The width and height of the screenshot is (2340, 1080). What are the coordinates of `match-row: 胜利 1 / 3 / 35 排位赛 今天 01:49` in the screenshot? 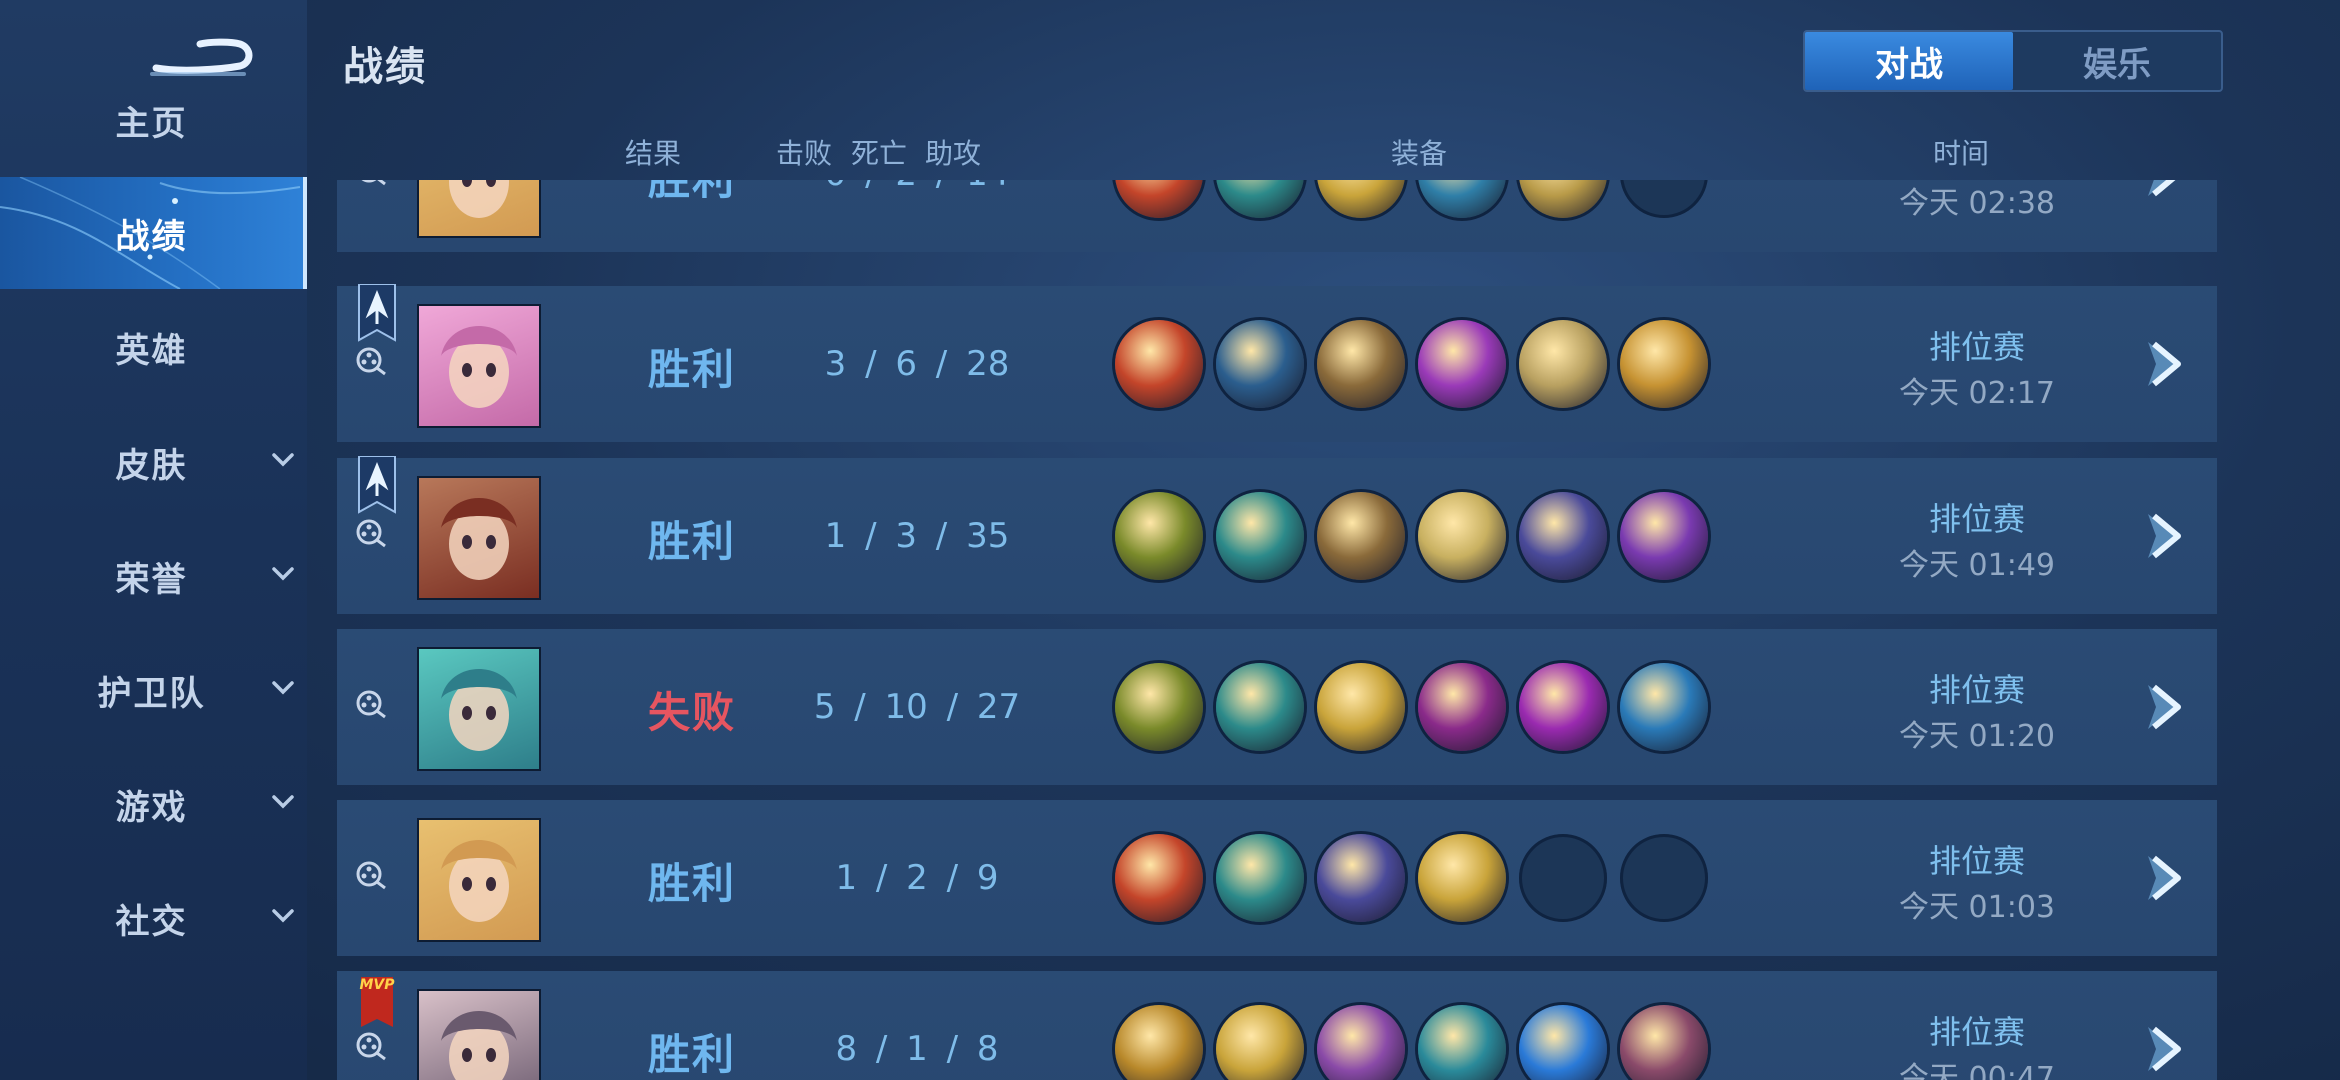 It's located at (1277, 535).